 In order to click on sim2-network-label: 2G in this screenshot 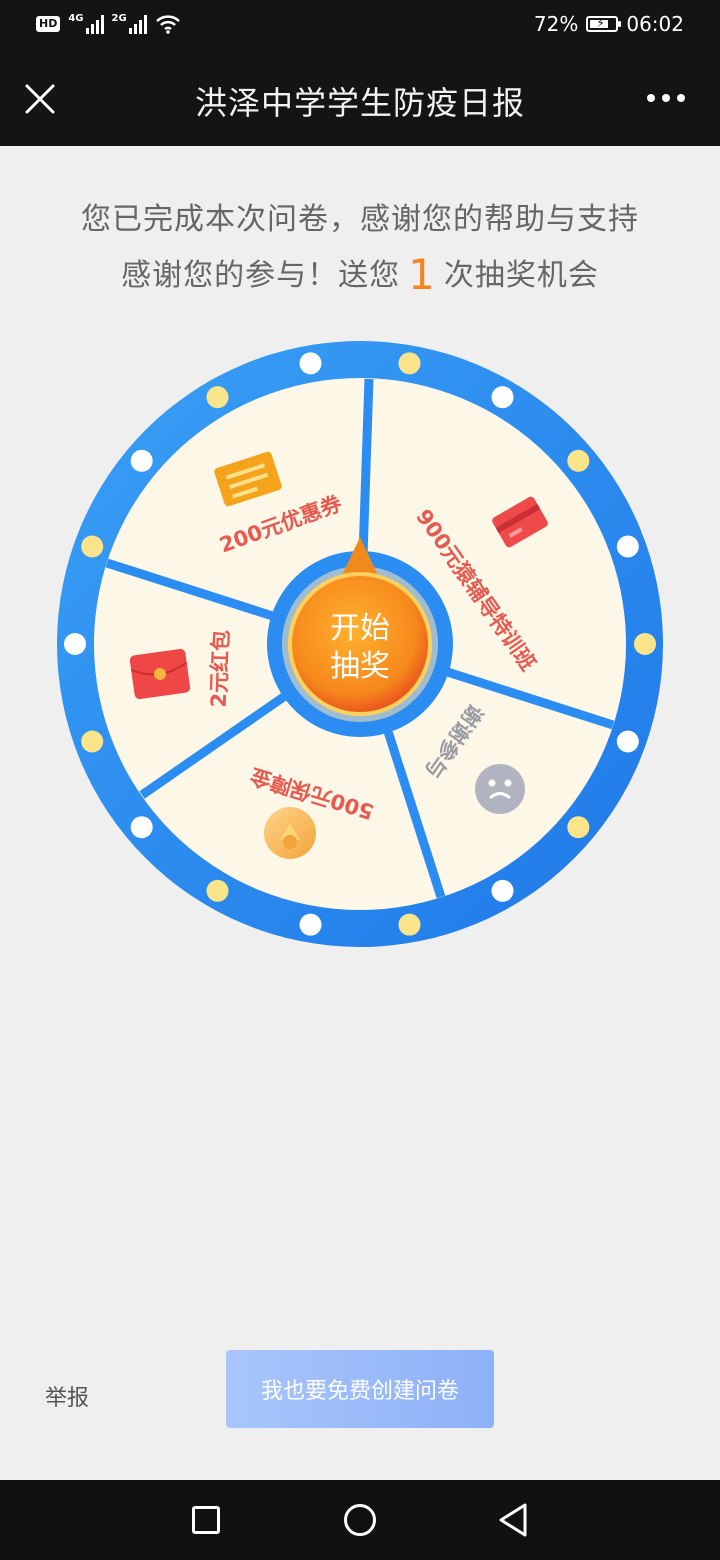, I will do `click(119, 18)`.